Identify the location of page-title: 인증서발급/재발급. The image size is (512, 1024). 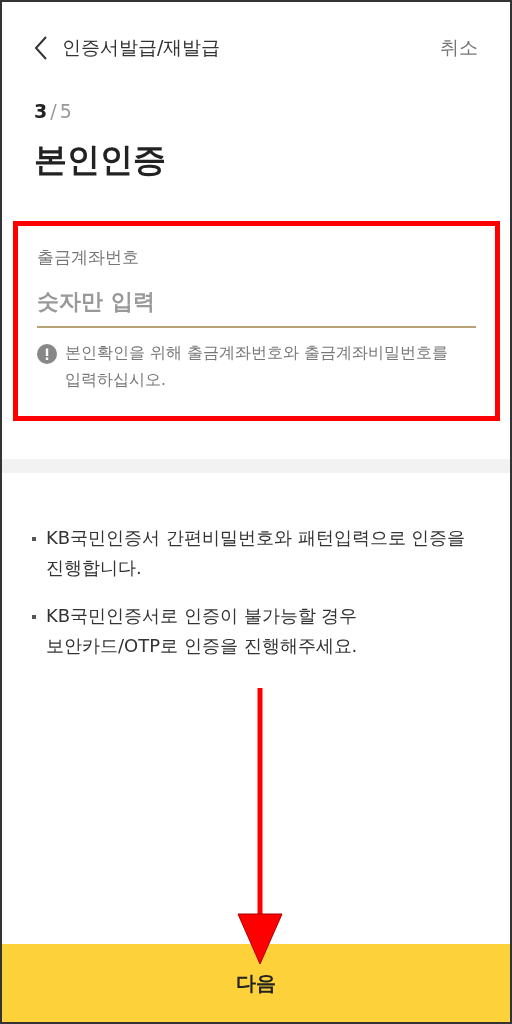
(141, 47).